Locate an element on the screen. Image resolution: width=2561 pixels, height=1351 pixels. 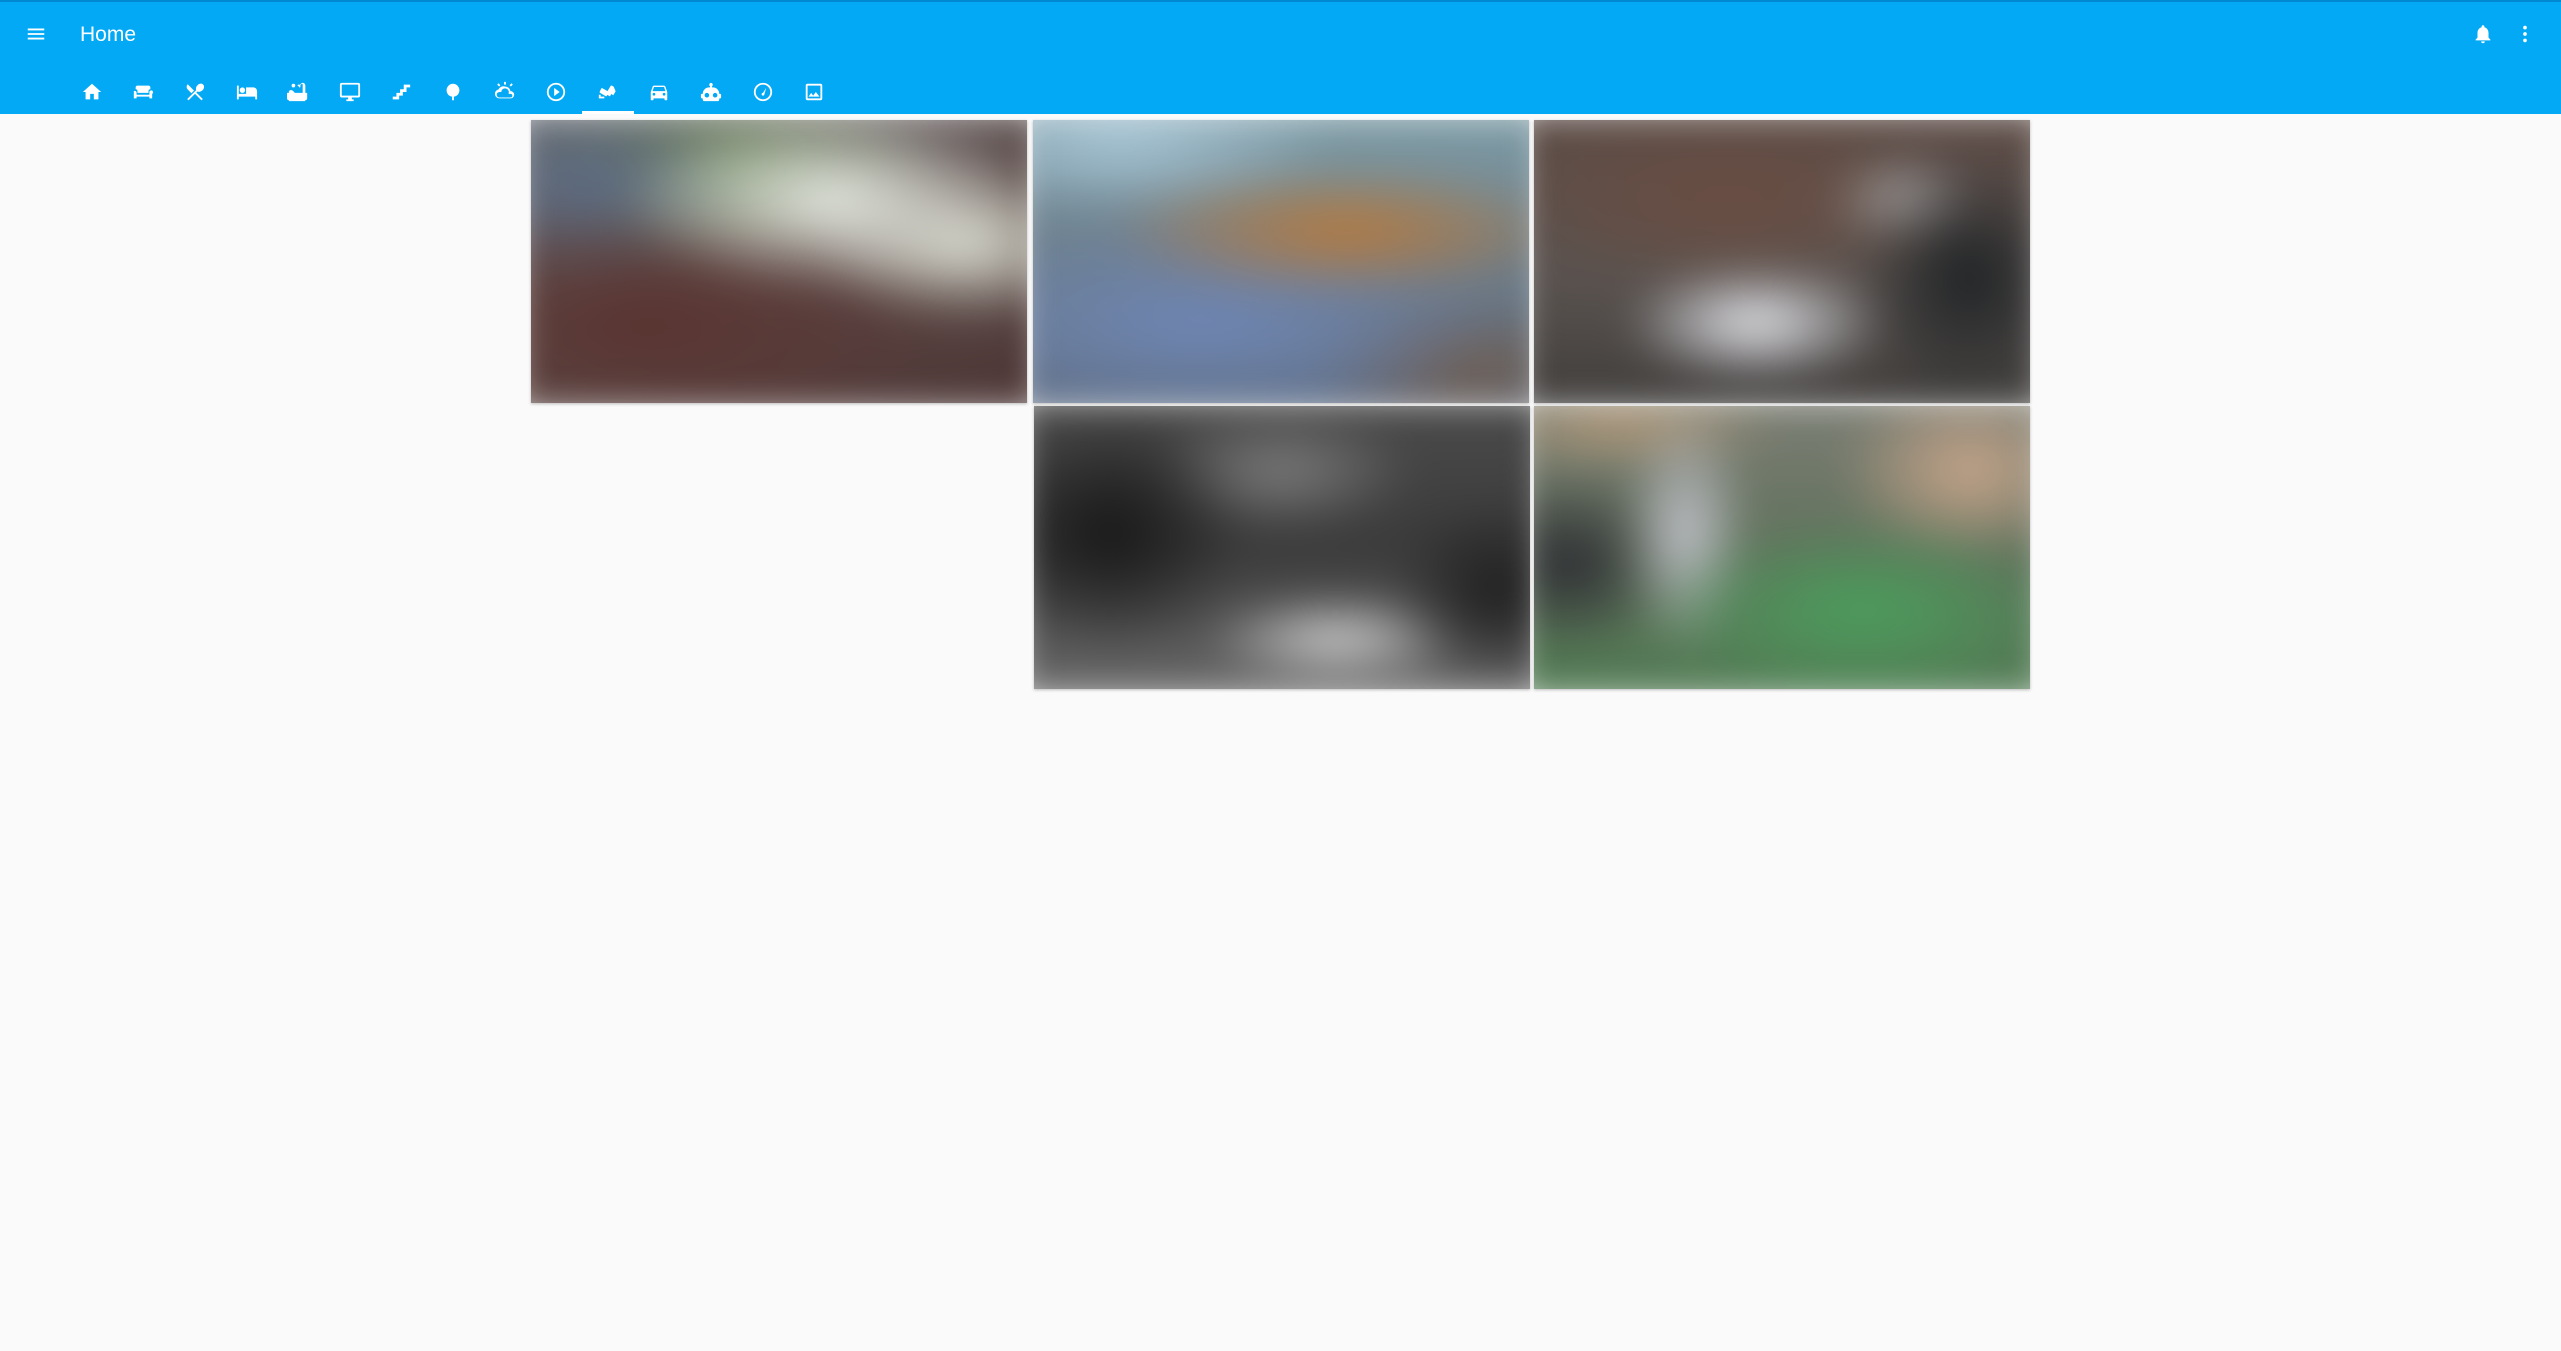
tab-stairs is located at coordinates (402, 92).